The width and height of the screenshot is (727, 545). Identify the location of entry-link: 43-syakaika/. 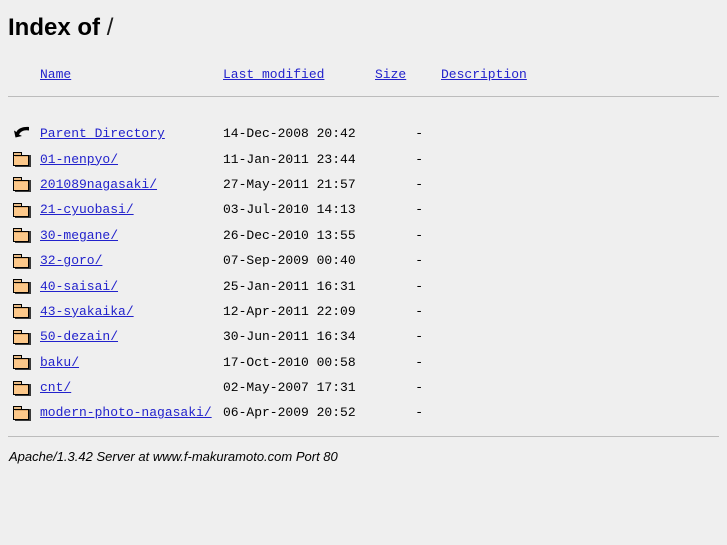
(87, 311).